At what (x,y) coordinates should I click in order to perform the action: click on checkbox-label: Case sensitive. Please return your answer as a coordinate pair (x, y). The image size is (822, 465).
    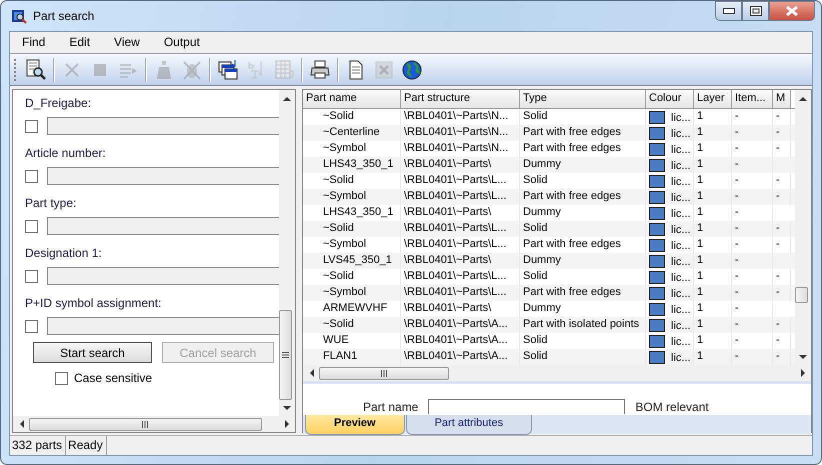
    Looking at the image, I should click on (113, 378).